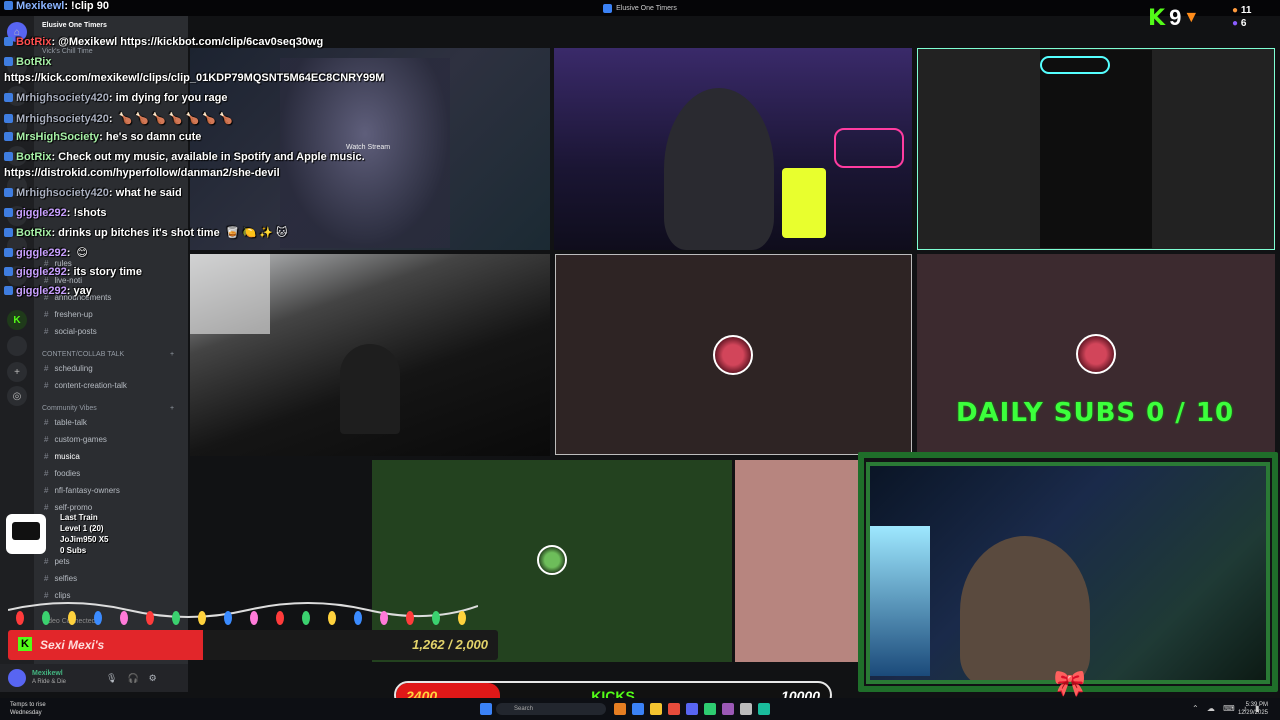 This screenshot has height=720, width=1280. What do you see at coordinates (94, 678) in the screenshot?
I see `user-panel: Mexikewl A Ride & Die 🎙 🎧 ⚙` at bounding box center [94, 678].